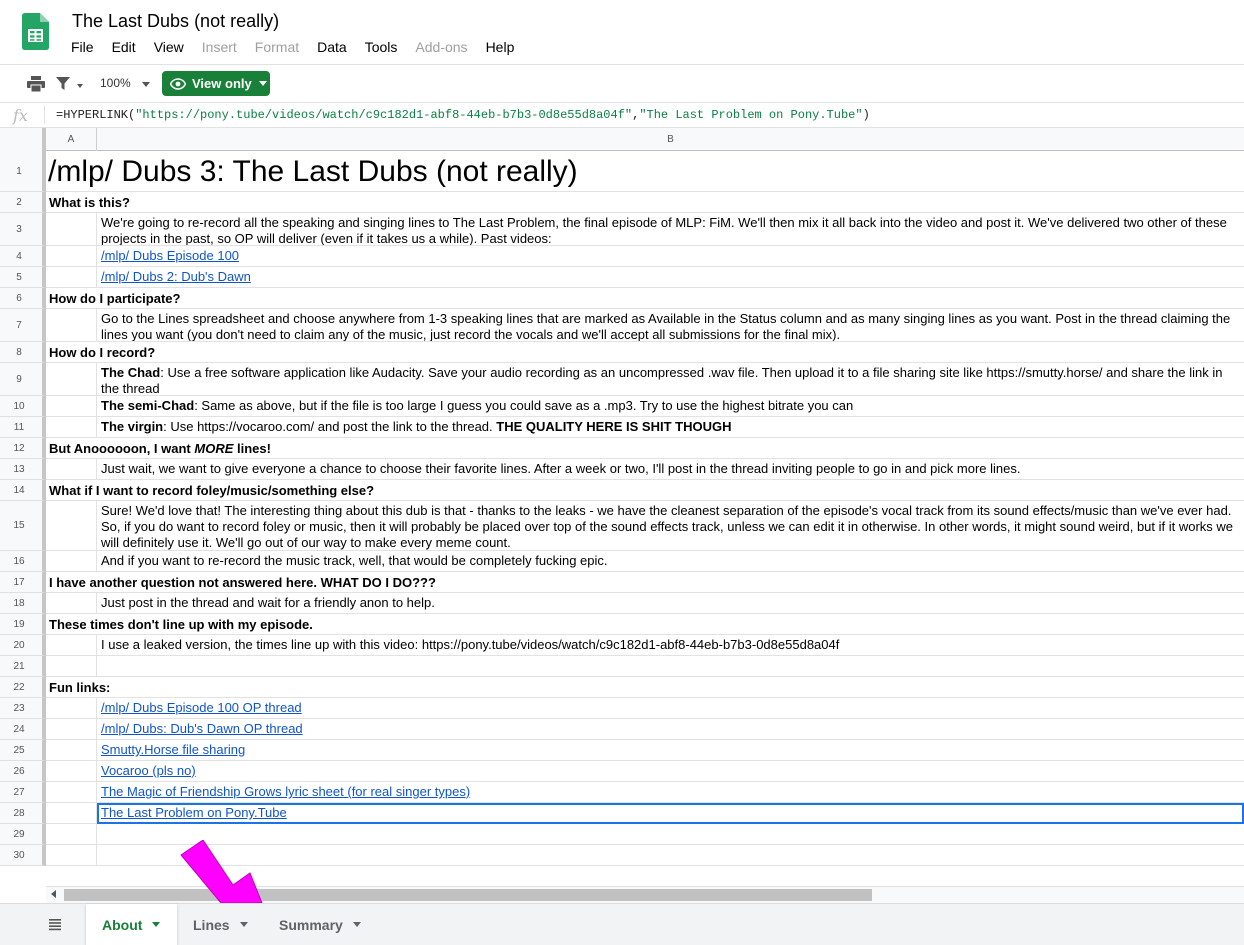 Image resolution: width=1244 pixels, height=945 pixels. Describe the element at coordinates (23, 202) in the screenshot. I see `row-number: 2` at that location.